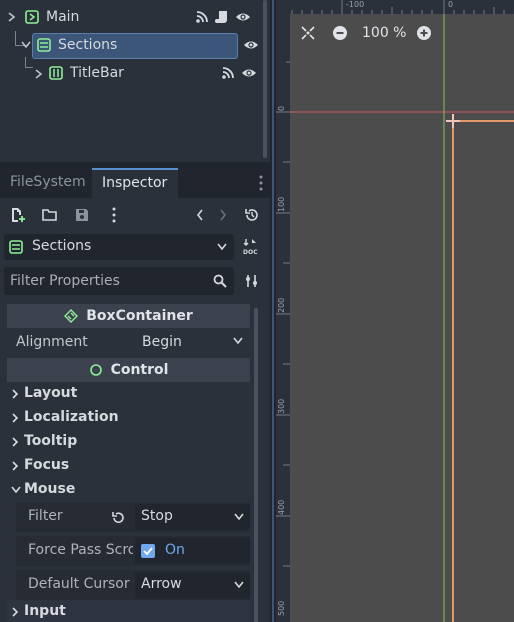  What do you see at coordinates (118, 518) in the screenshot?
I see `revert-icon` at bounding box center [118, 518].